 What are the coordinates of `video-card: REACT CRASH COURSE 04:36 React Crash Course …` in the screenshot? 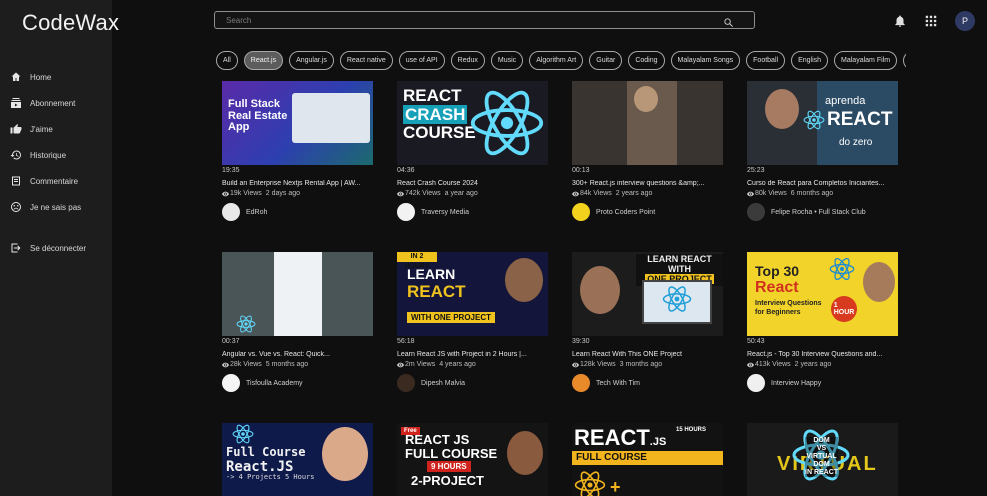 It's located at (472, 151).